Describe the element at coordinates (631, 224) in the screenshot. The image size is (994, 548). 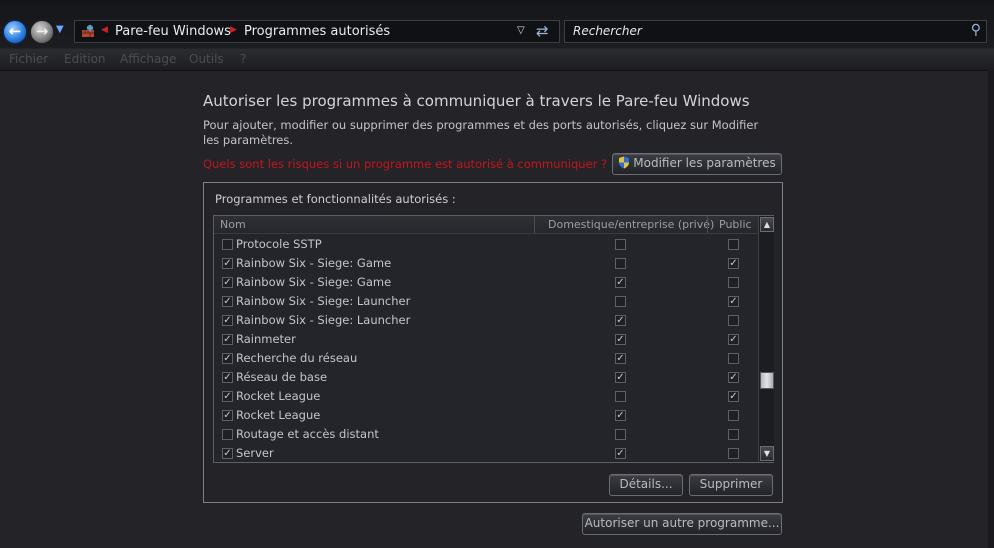
I see `column-private: Domestique/entreprise (privé)` at that location.